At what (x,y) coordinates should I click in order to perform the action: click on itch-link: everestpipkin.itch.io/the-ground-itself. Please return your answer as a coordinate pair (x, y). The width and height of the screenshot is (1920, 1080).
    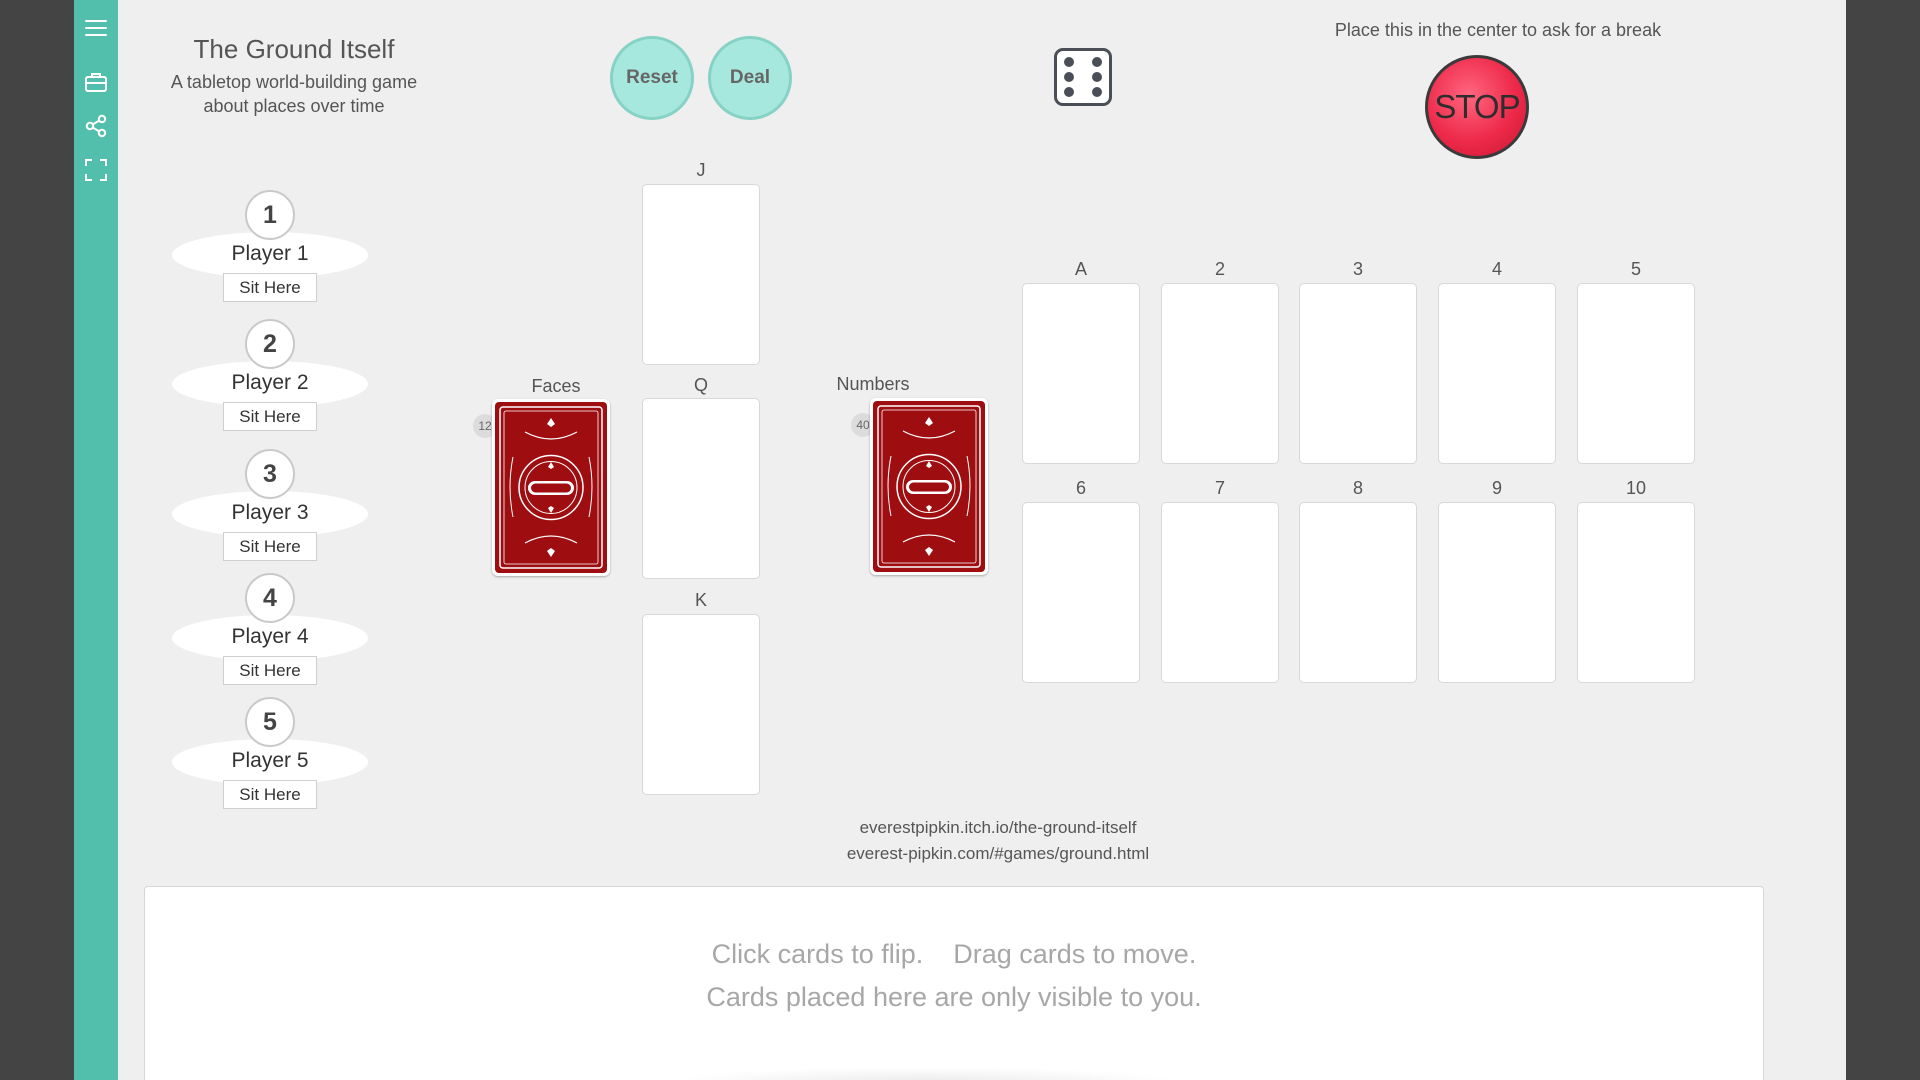
    Looking at the image, I should click on (998, 828).